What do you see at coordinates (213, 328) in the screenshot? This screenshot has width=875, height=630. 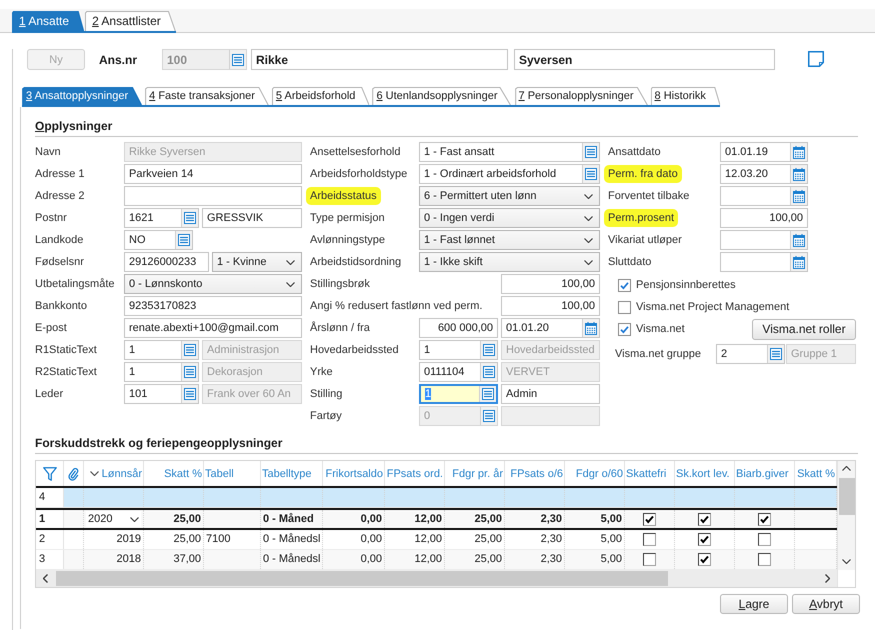 I see `text-field: renate.abexti+100@gmail.com` at bounding box center [213, 328].